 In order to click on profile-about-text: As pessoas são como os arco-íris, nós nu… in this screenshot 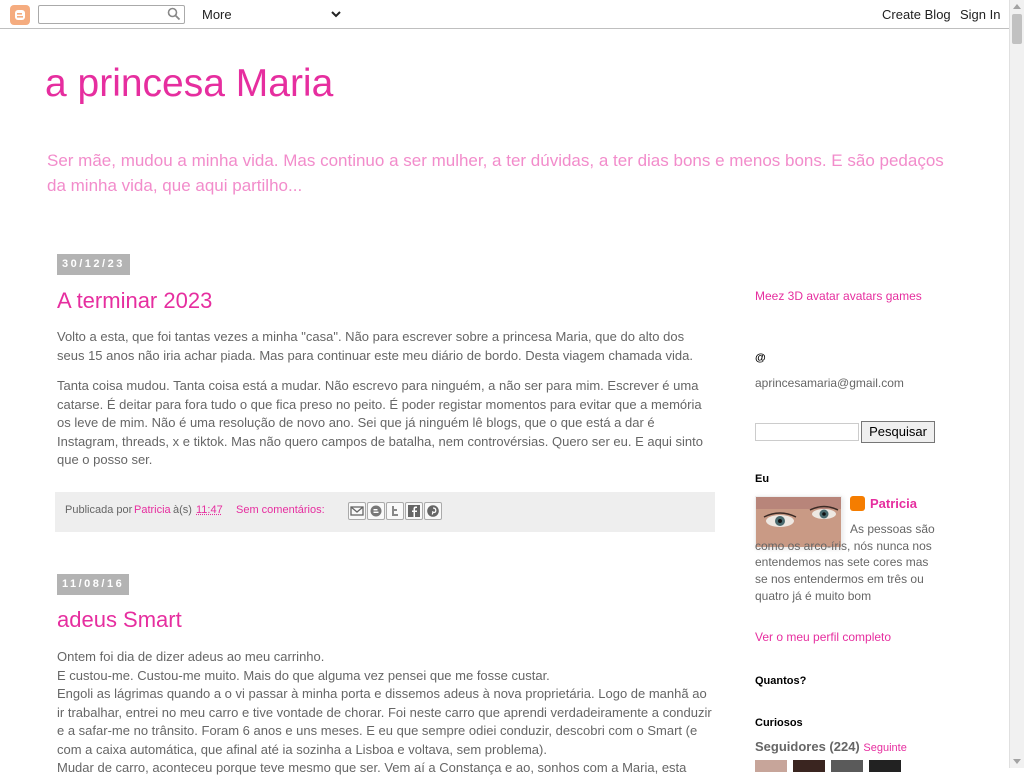, I will do `click(845, 563)`.